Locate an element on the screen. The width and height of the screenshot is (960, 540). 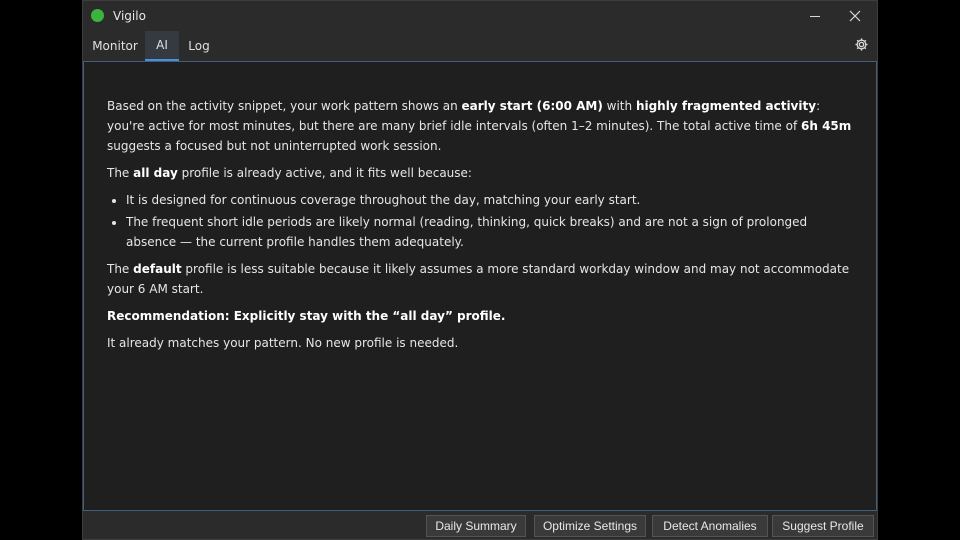
tab-label: Monitor is located at coordinates (115, 45).